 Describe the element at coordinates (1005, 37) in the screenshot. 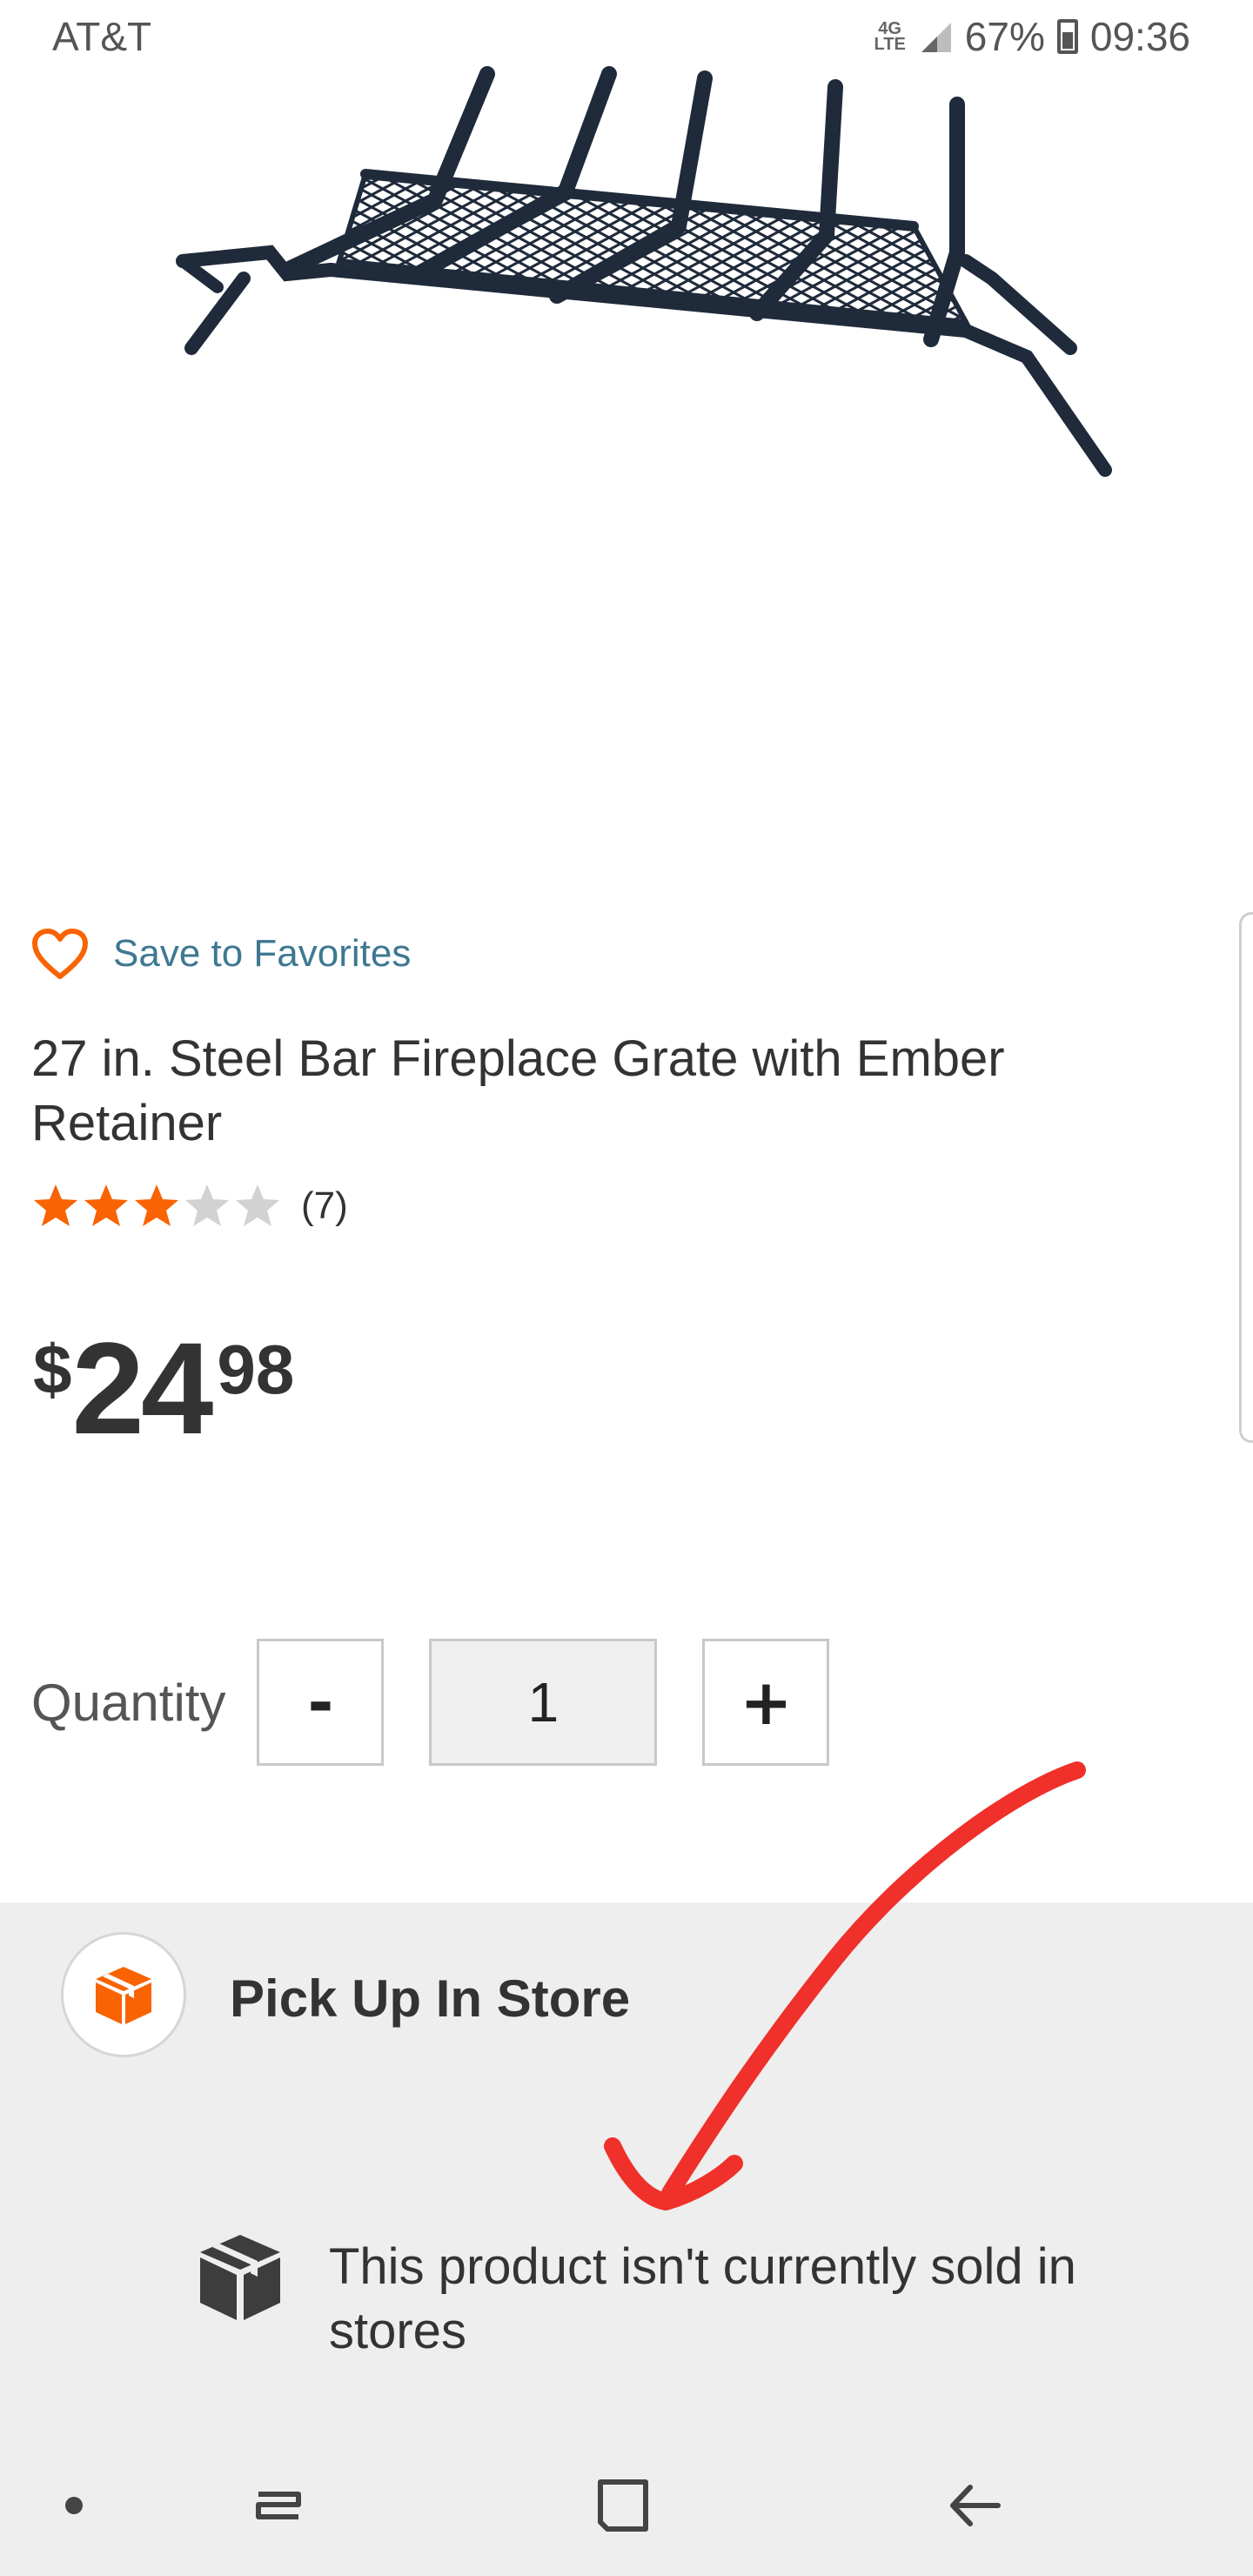

I see `battery-percent: 67%` at that location.